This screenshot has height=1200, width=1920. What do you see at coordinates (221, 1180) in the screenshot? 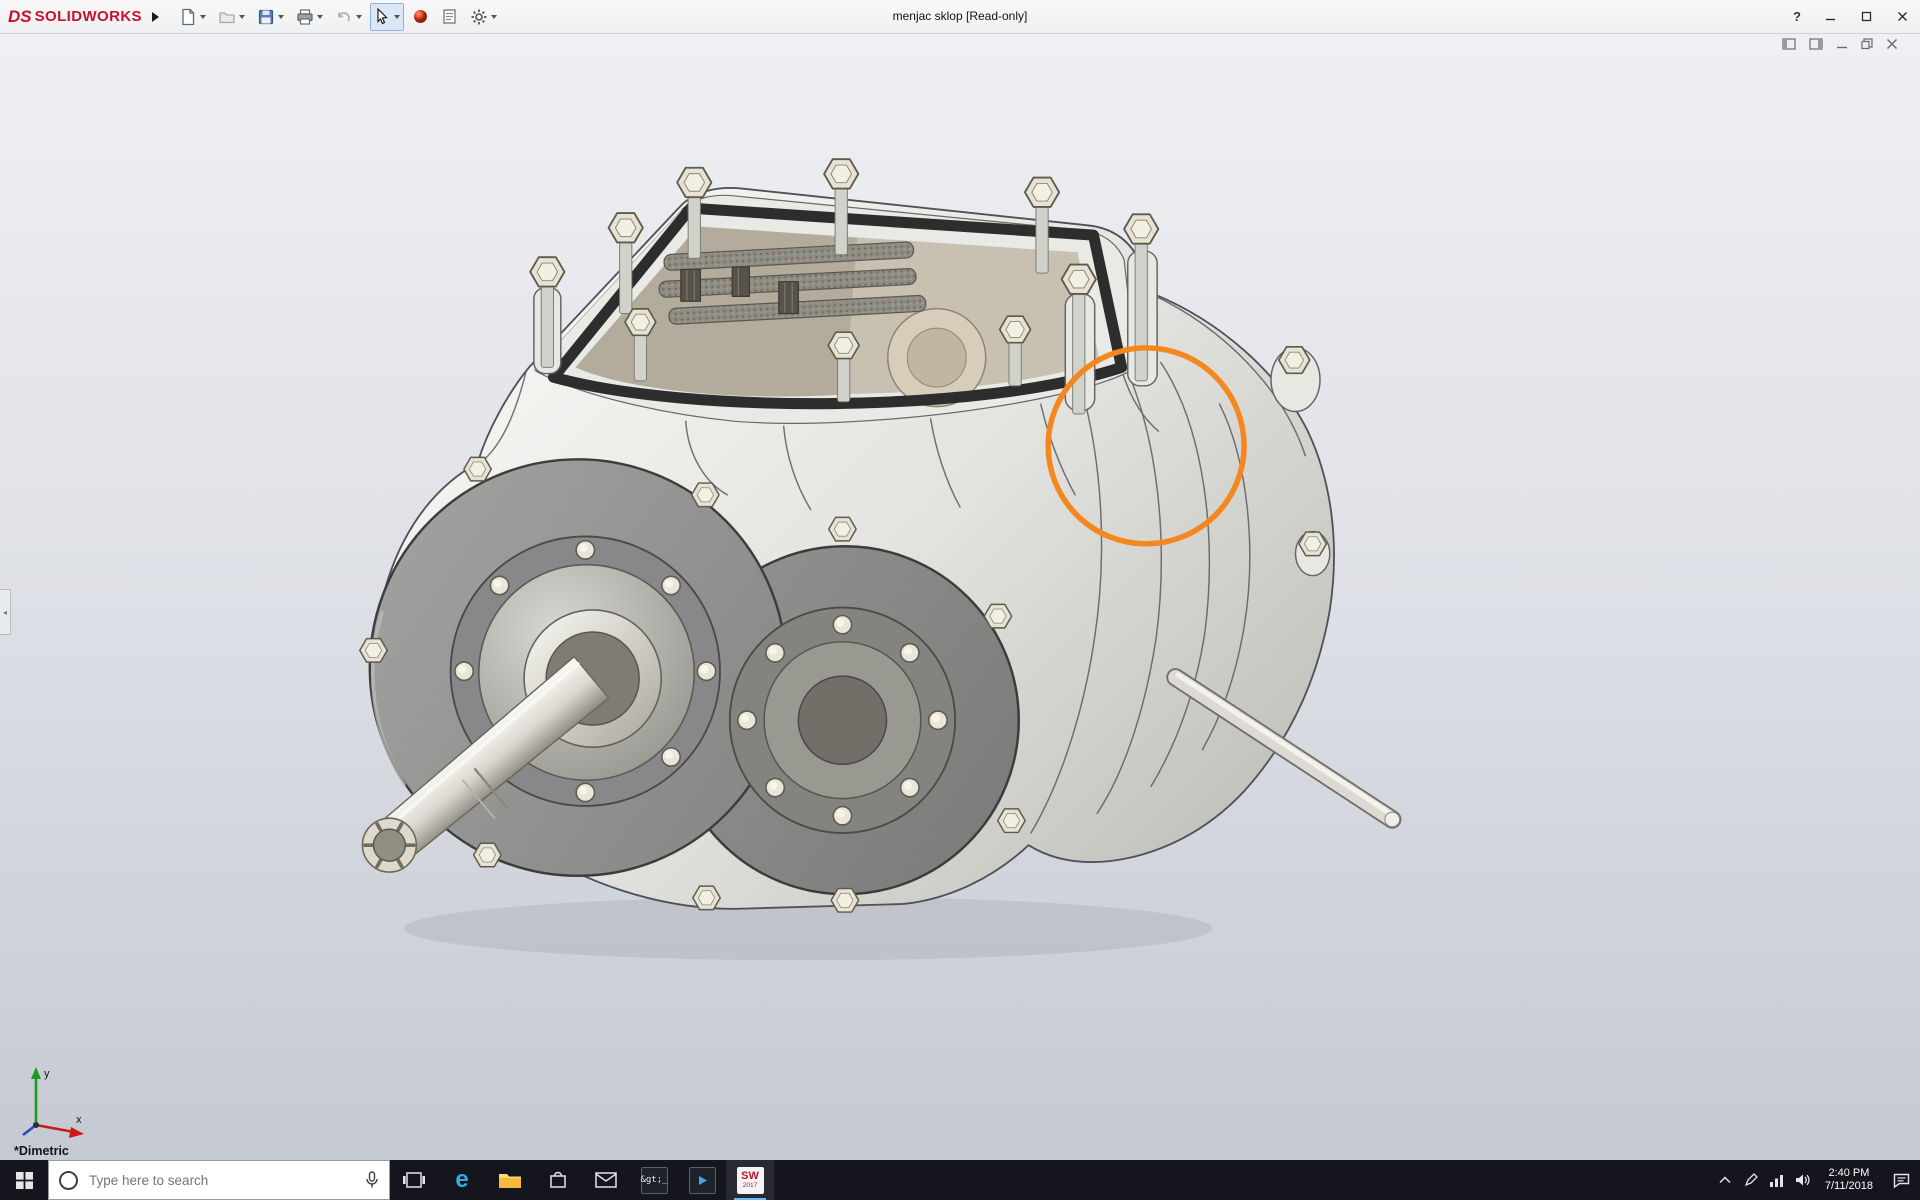
I see `search-input` at bounding box center [221, 1180].